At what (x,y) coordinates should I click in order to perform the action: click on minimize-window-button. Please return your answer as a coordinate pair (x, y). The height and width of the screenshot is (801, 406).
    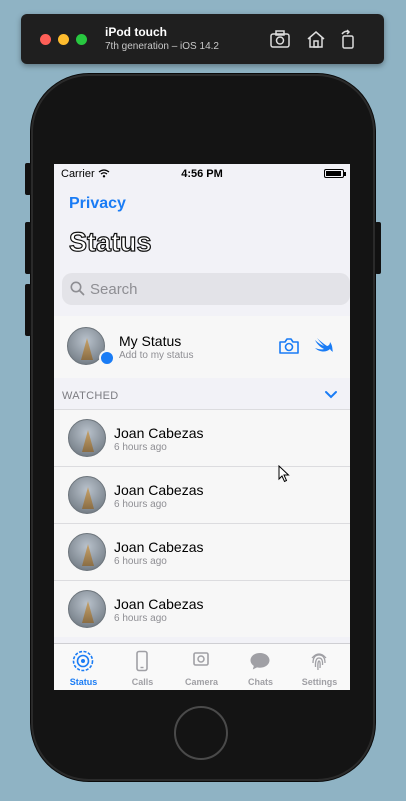
    Looking at the image, I should click on (63, 39).